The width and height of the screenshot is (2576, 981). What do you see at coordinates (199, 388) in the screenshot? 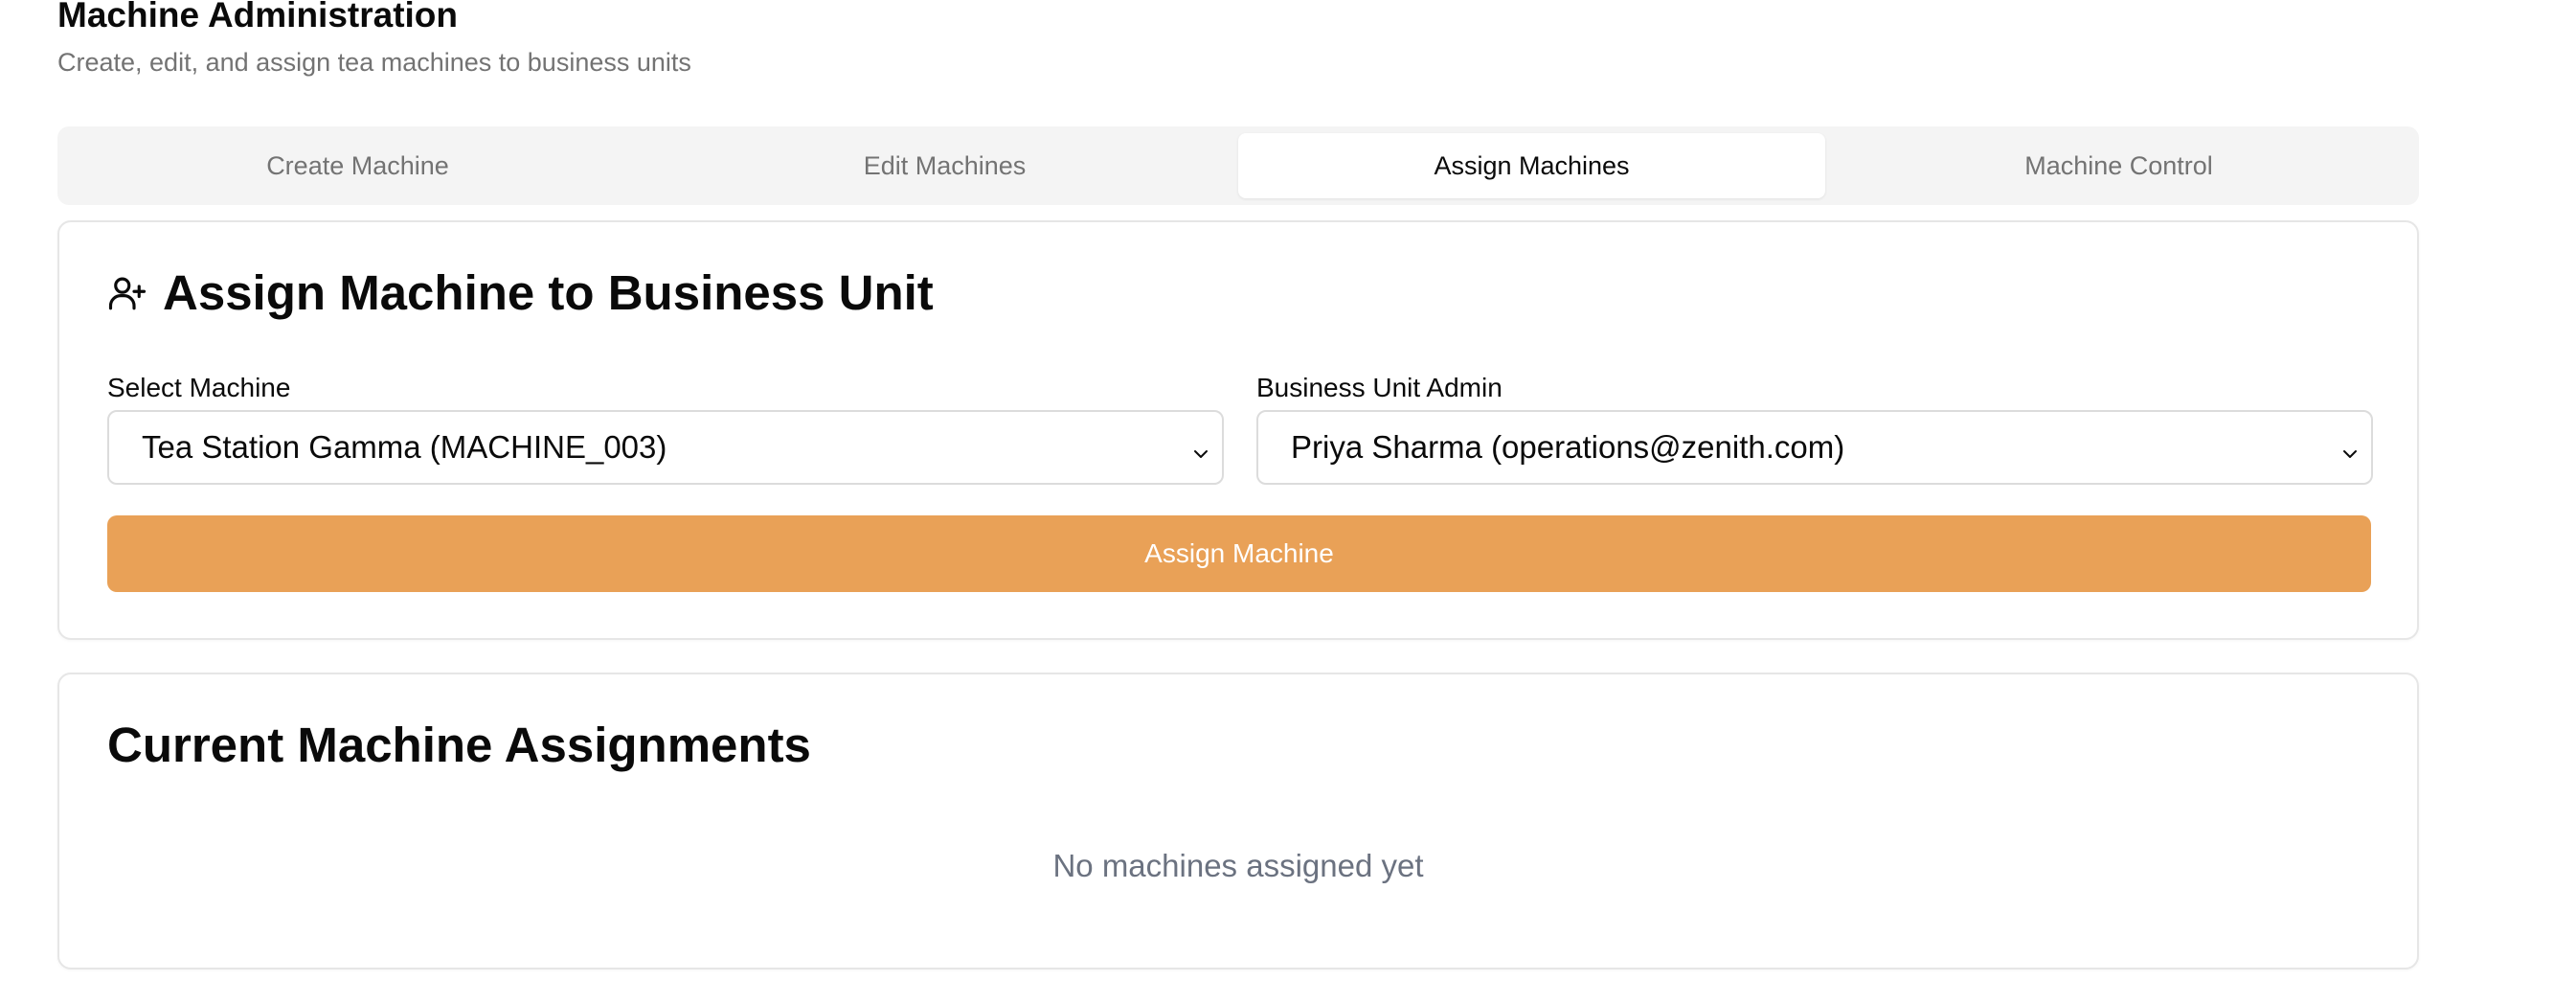
I see `select-machine-label: Select Machine` at bounding box center [199, 388].